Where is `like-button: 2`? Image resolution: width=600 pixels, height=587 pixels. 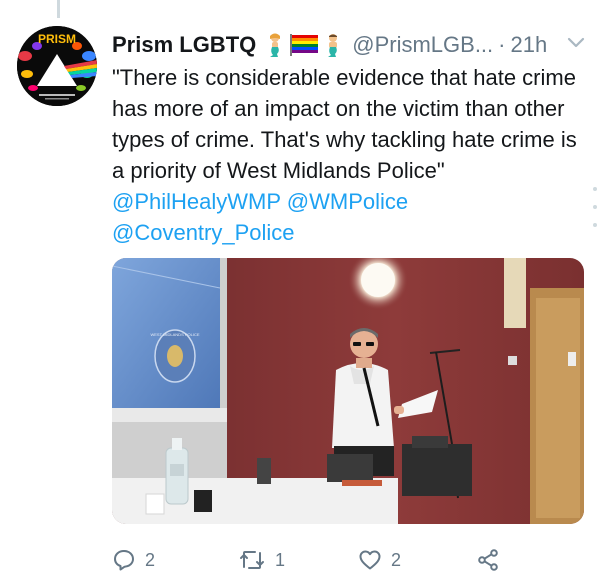
like-button: 2 is located at coordinates (379, 560).